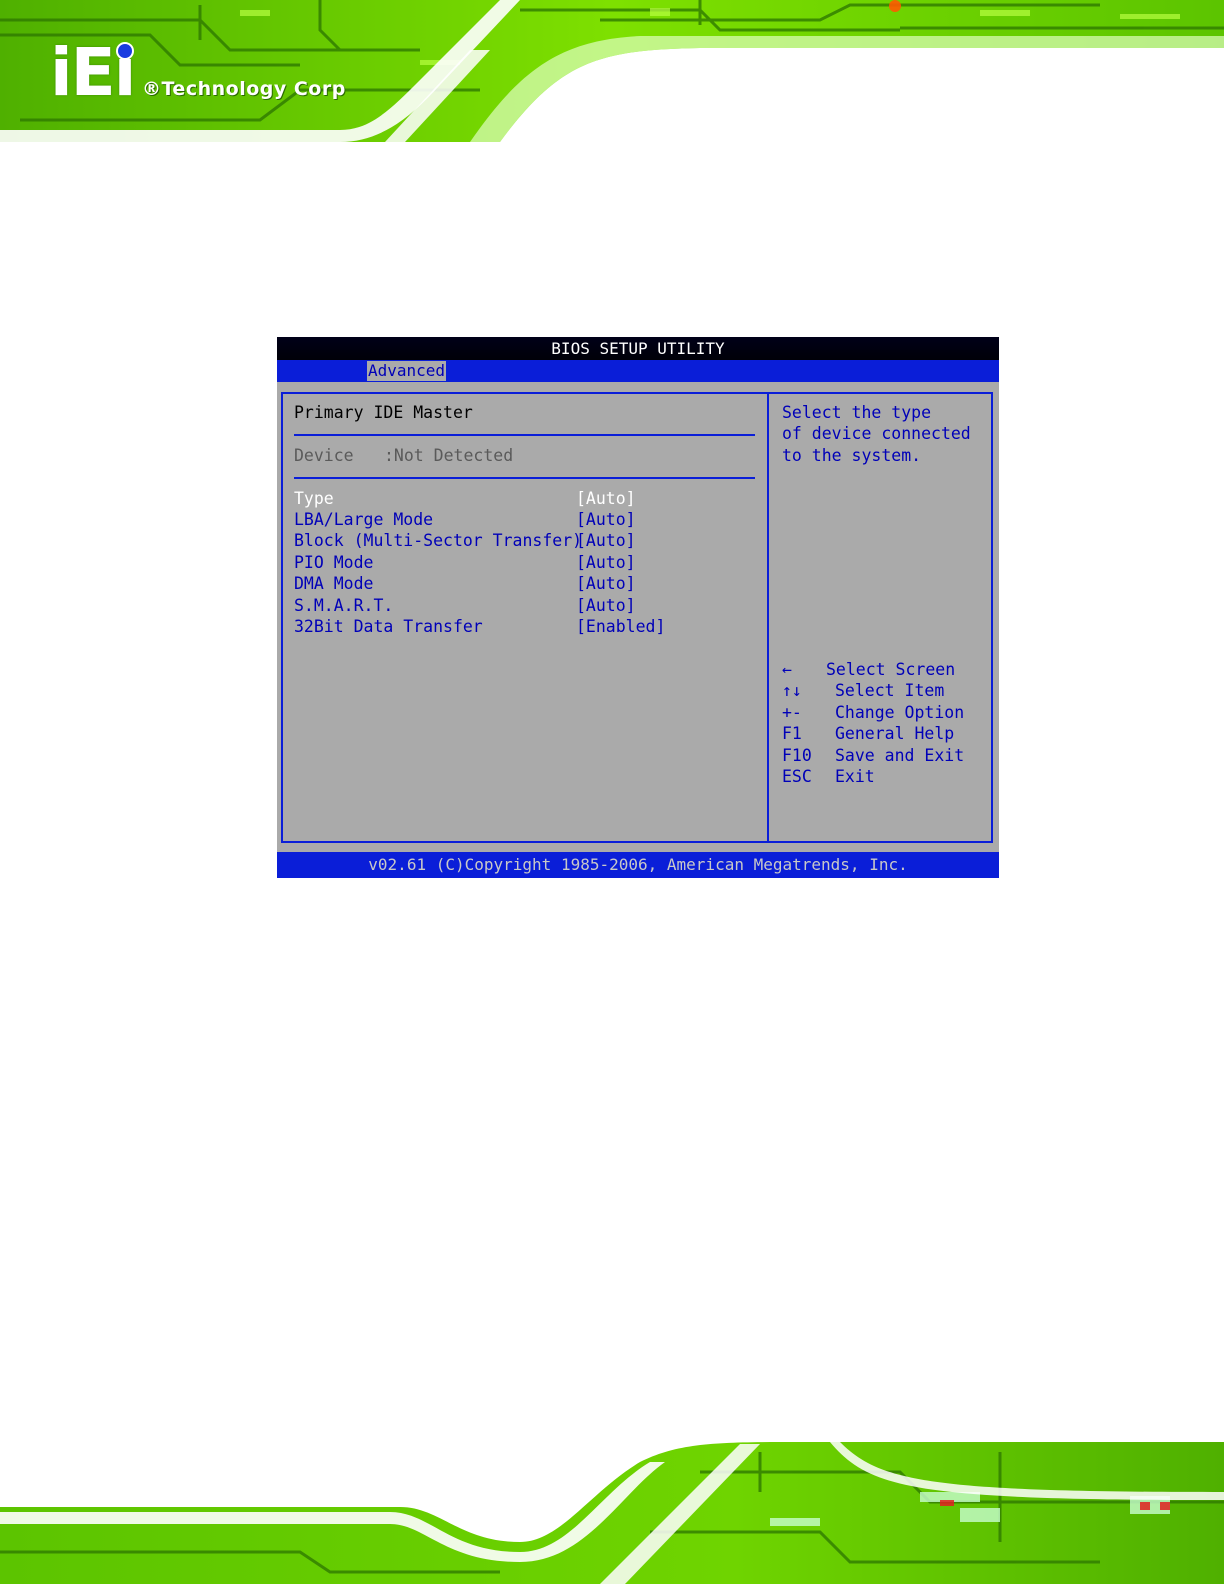 Image resolution: width=1224 pixels, height=1584 pixels. What do you see at coordinates (876, 433) in the screenshot?
I see `help-text-line: of device connected` at bounding box center [876, 433].